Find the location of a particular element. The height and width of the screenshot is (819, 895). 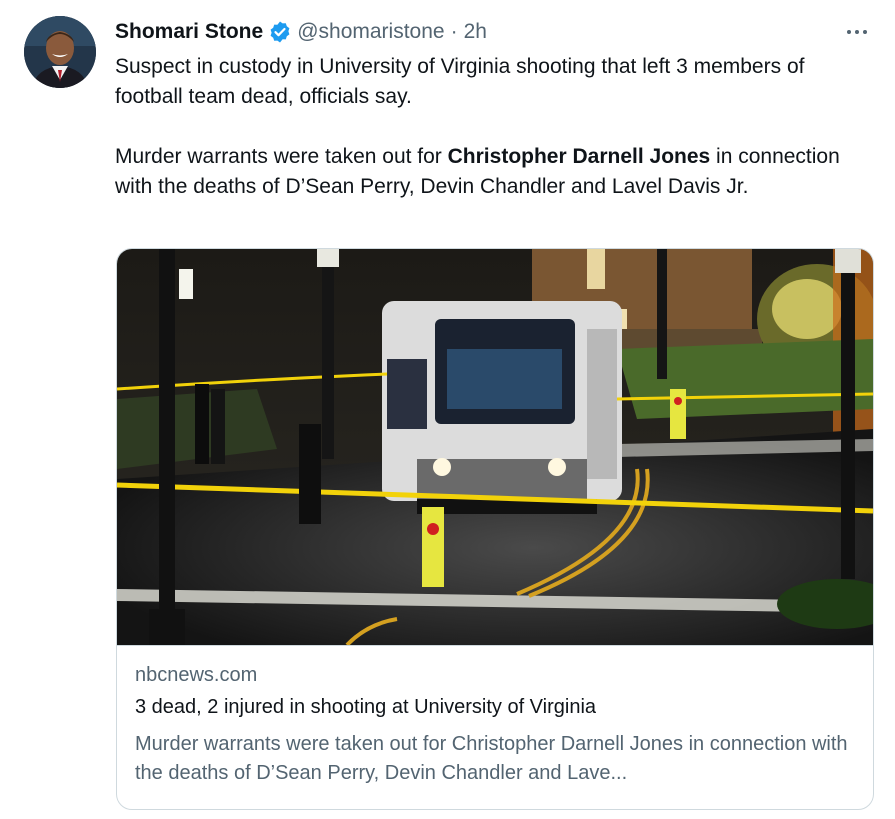

suspect-name: Christopher Darnell Jones is located at coordinates (579, 156).